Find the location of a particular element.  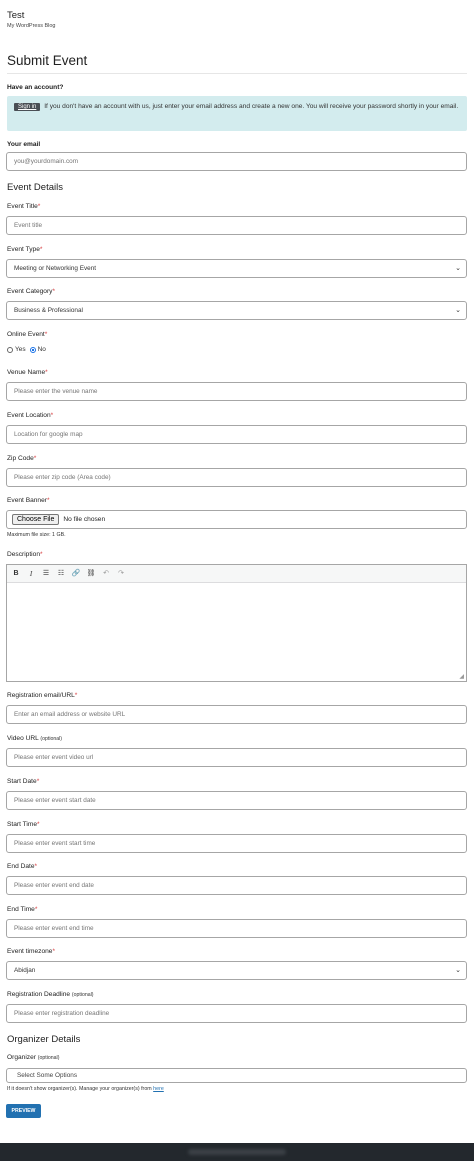

event-location-input: Location for google map is located at coordinates (236, 434).